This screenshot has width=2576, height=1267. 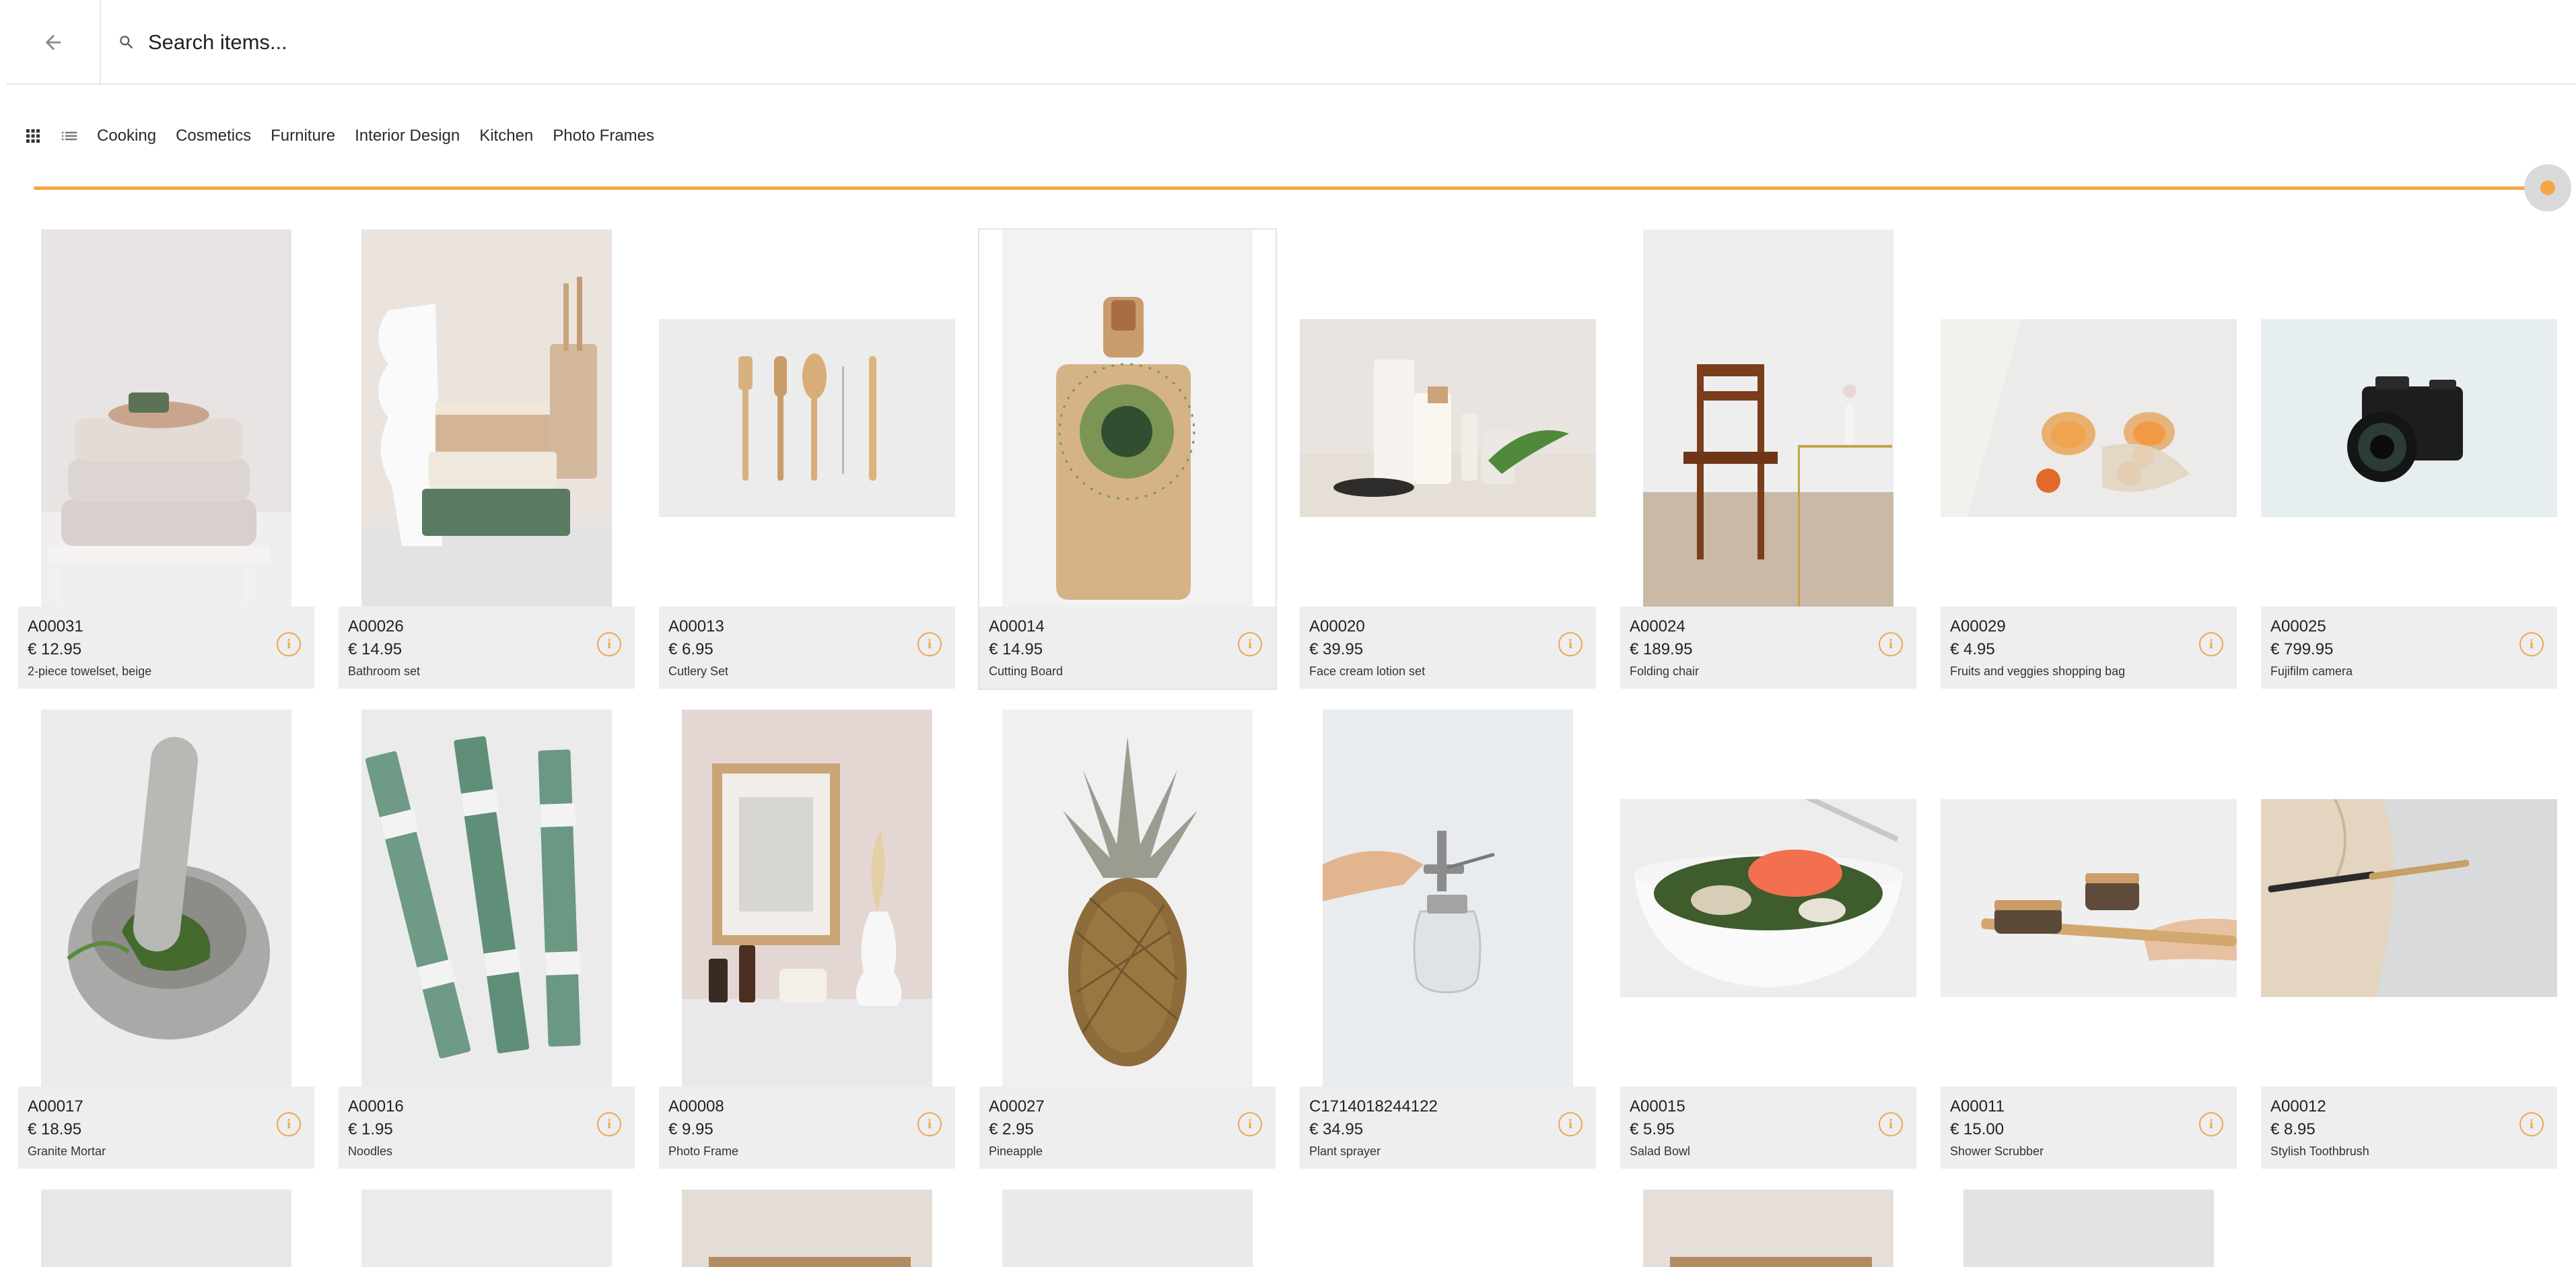 I want to click on product-card: A00017 € 18.95 Granite Mortar i, so click(x=166, y=939).